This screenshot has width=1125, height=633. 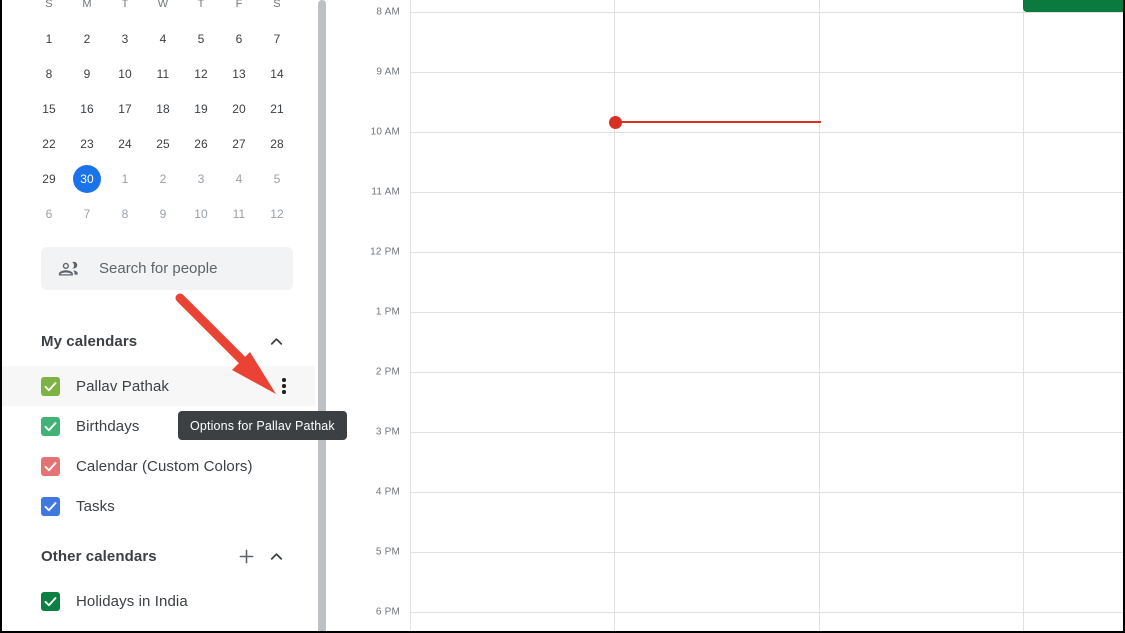 I want to click on mini-calendar-dow-6: S, so click(x=277, y=5).